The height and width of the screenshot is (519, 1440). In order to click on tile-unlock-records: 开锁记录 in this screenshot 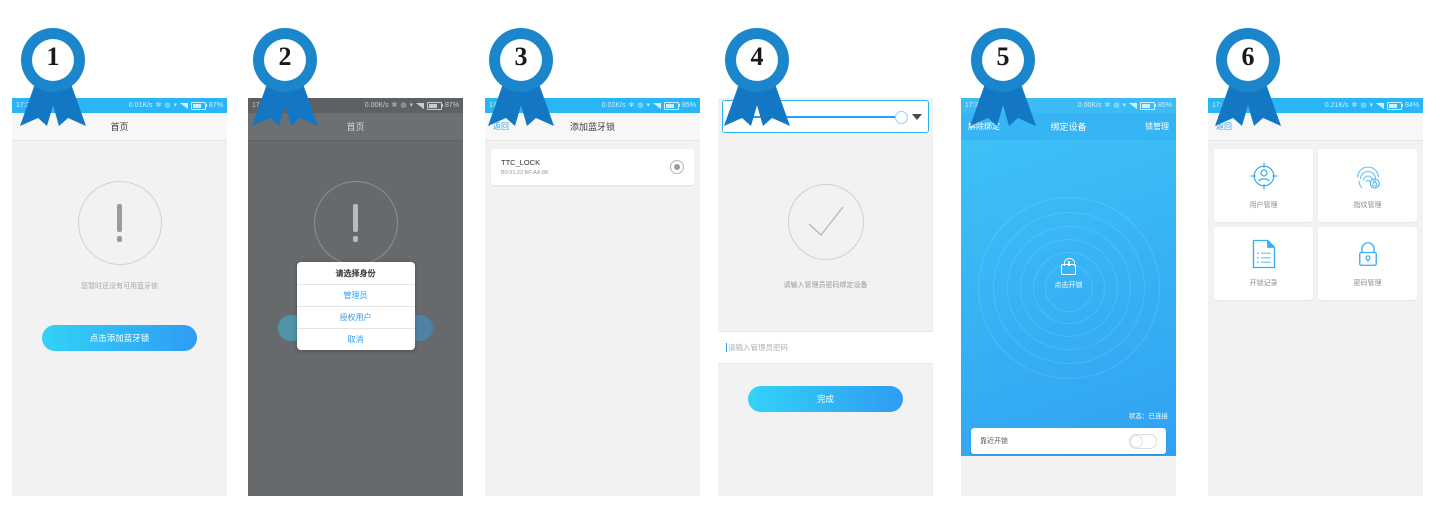, I will do `click(1263, 263)`.